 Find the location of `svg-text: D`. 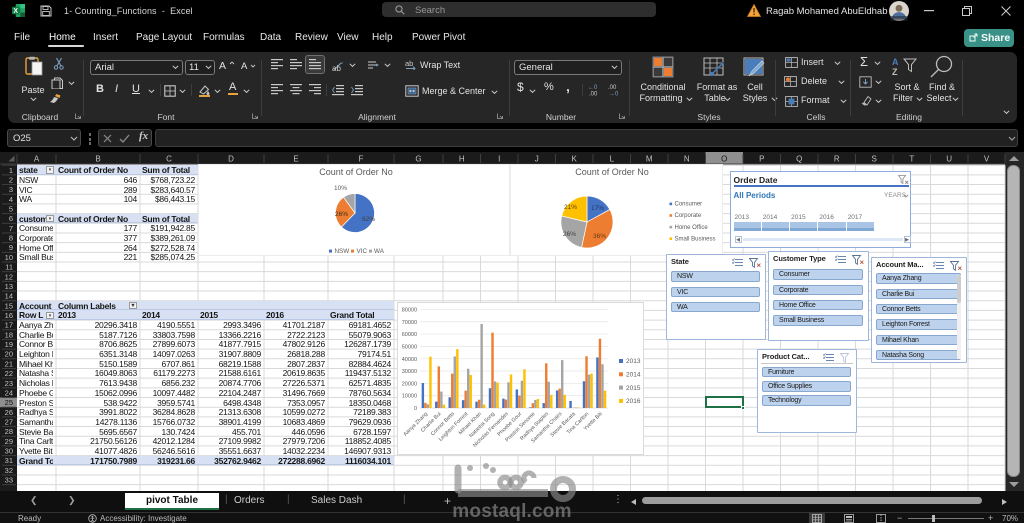

svg-text: D is located at coordinates (231, 159).